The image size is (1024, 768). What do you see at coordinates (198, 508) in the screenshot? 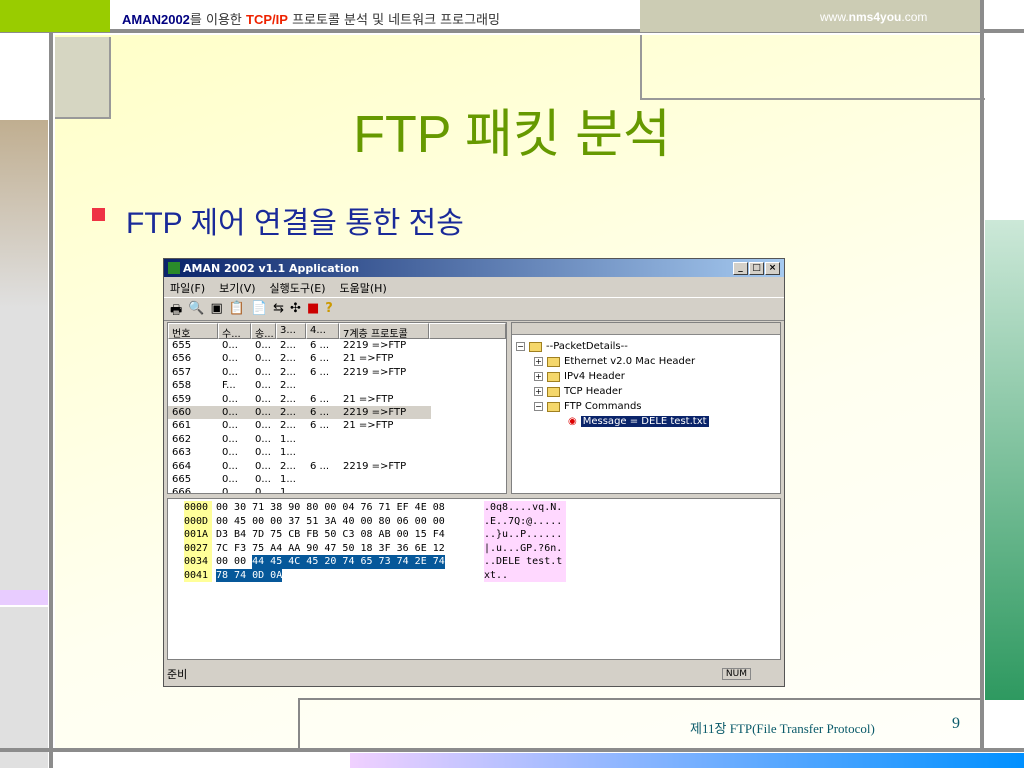
I see `hex-off: 0000` at bounding box center [198, 508].